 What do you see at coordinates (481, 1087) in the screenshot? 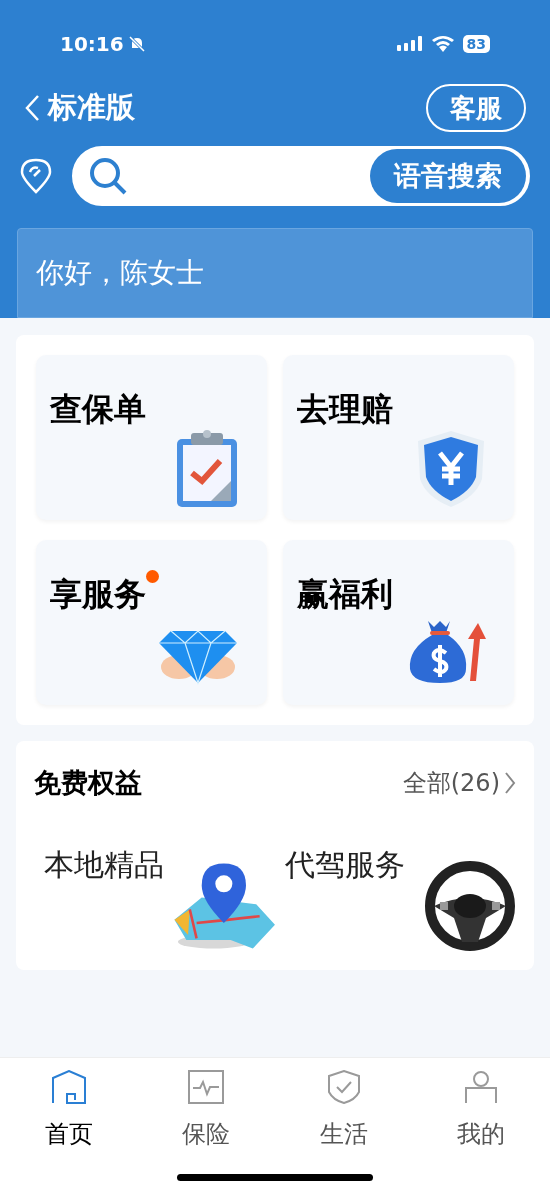
I see `user-icon` at bounding box center [481, 1087].